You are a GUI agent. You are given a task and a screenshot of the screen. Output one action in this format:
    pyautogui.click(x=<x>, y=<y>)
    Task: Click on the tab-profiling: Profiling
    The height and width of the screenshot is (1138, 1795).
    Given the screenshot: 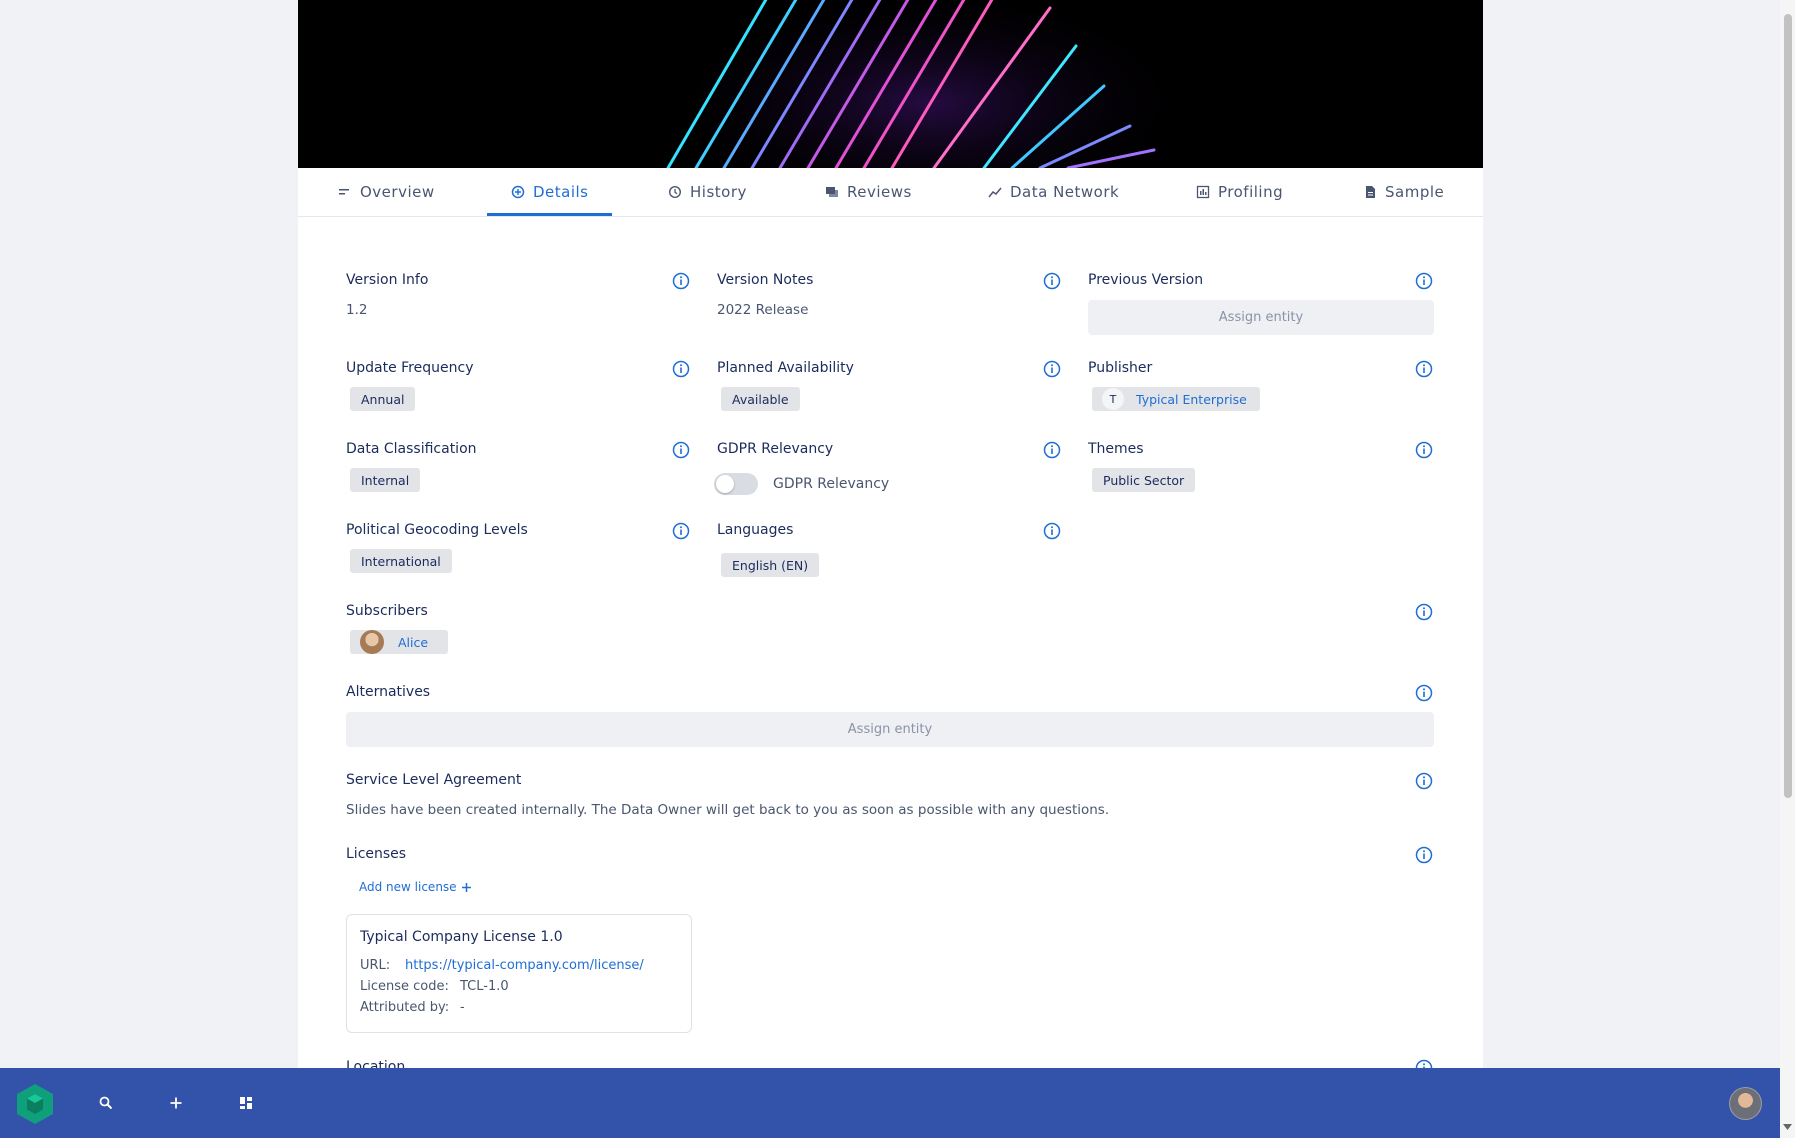 What is the action you would take?
    pyautogui.click(x=1239, y=191)
    